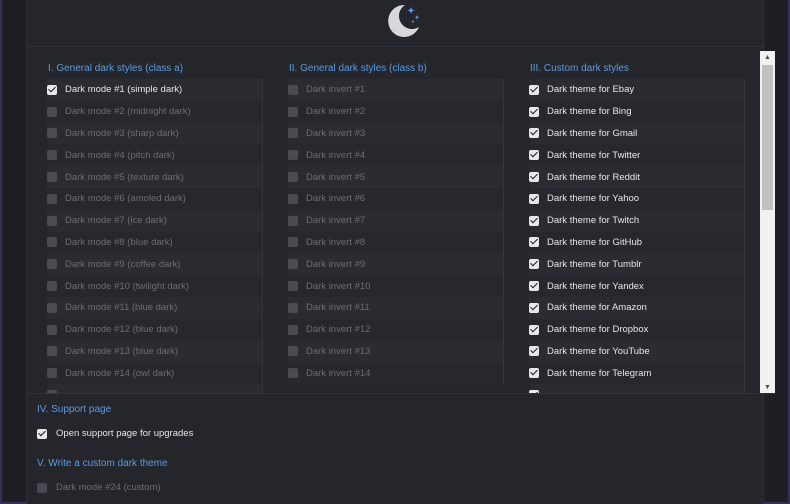 The image size is (790, 504). I want to click on style-label: Dark invert #10, so click(338, 286).